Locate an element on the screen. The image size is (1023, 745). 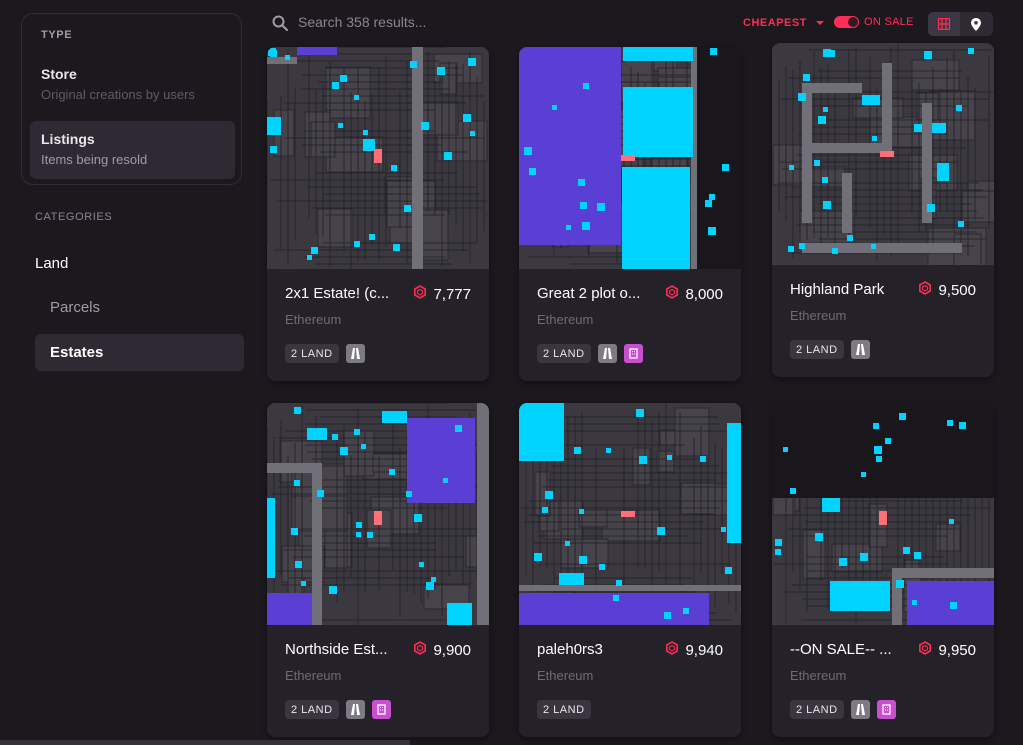
sort-dropdown: CHEAPEST is located at coordinates (783, 23).